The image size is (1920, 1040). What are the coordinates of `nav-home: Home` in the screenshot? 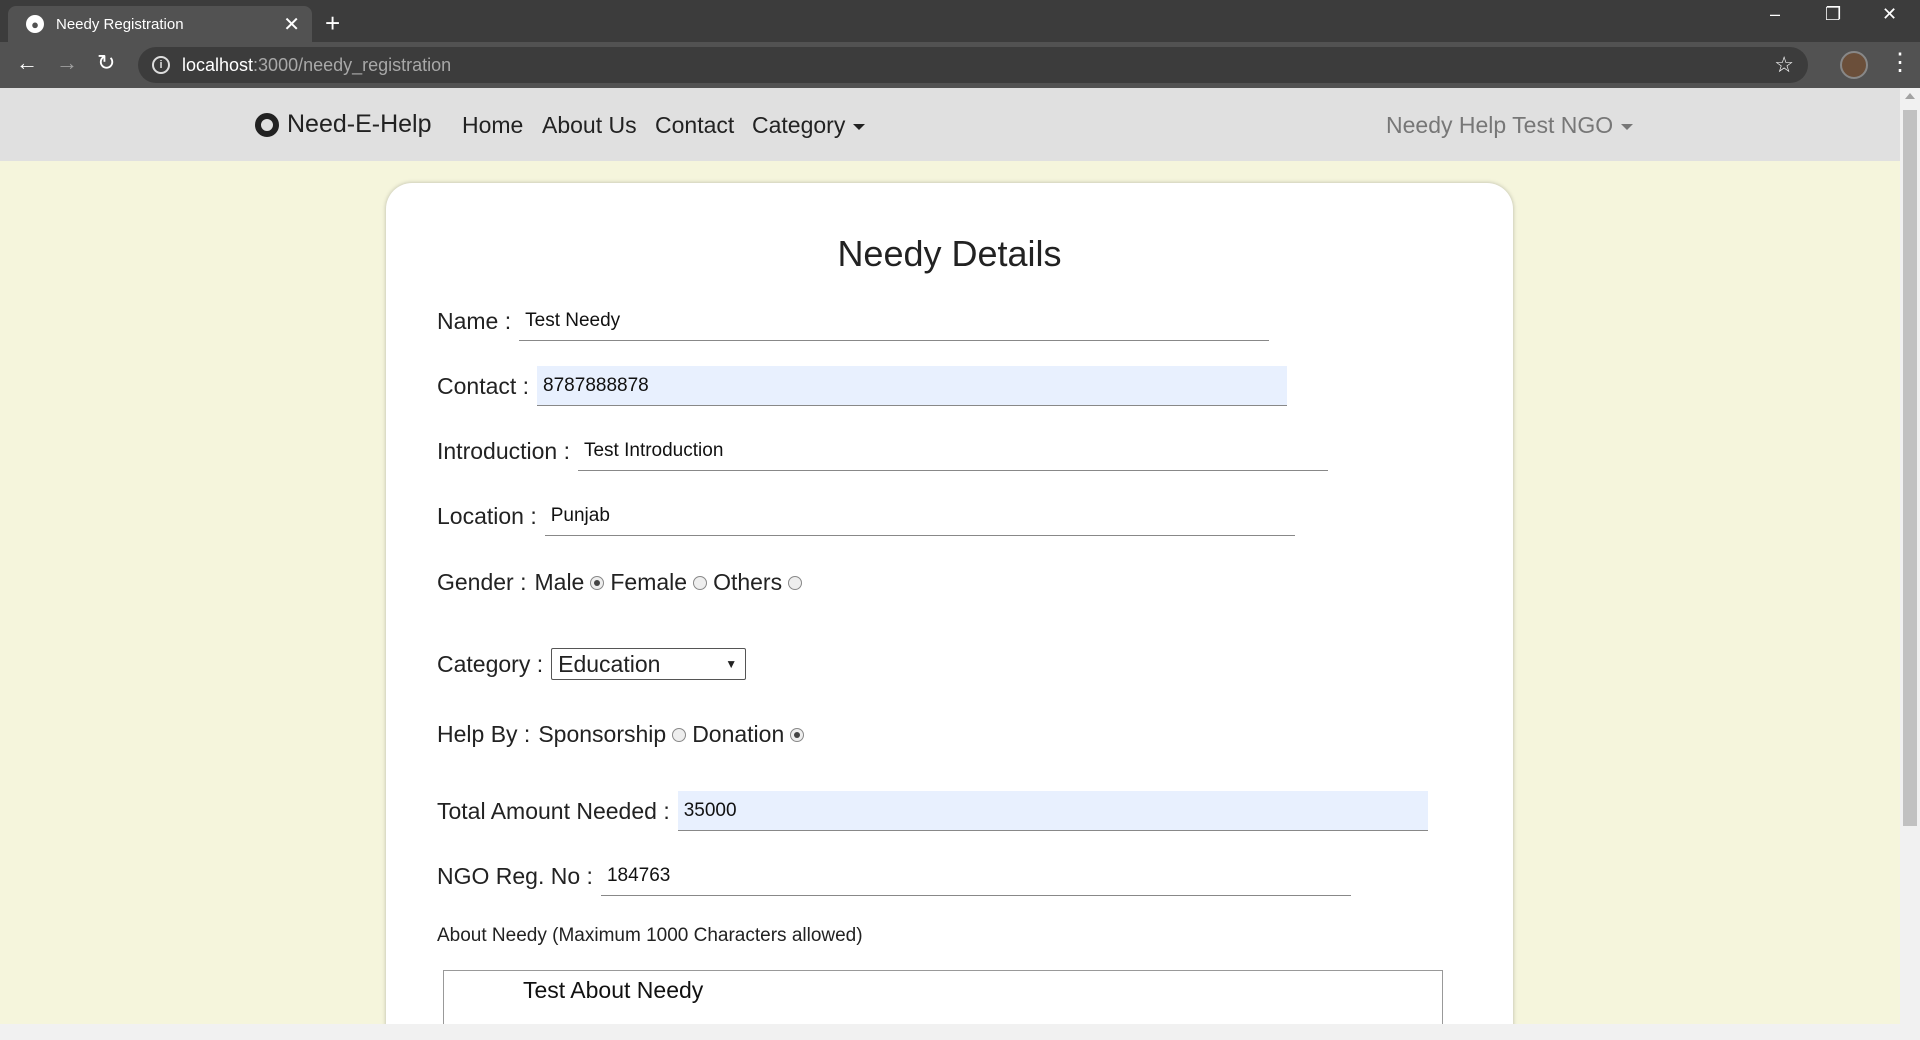 It's located at (492, 125).